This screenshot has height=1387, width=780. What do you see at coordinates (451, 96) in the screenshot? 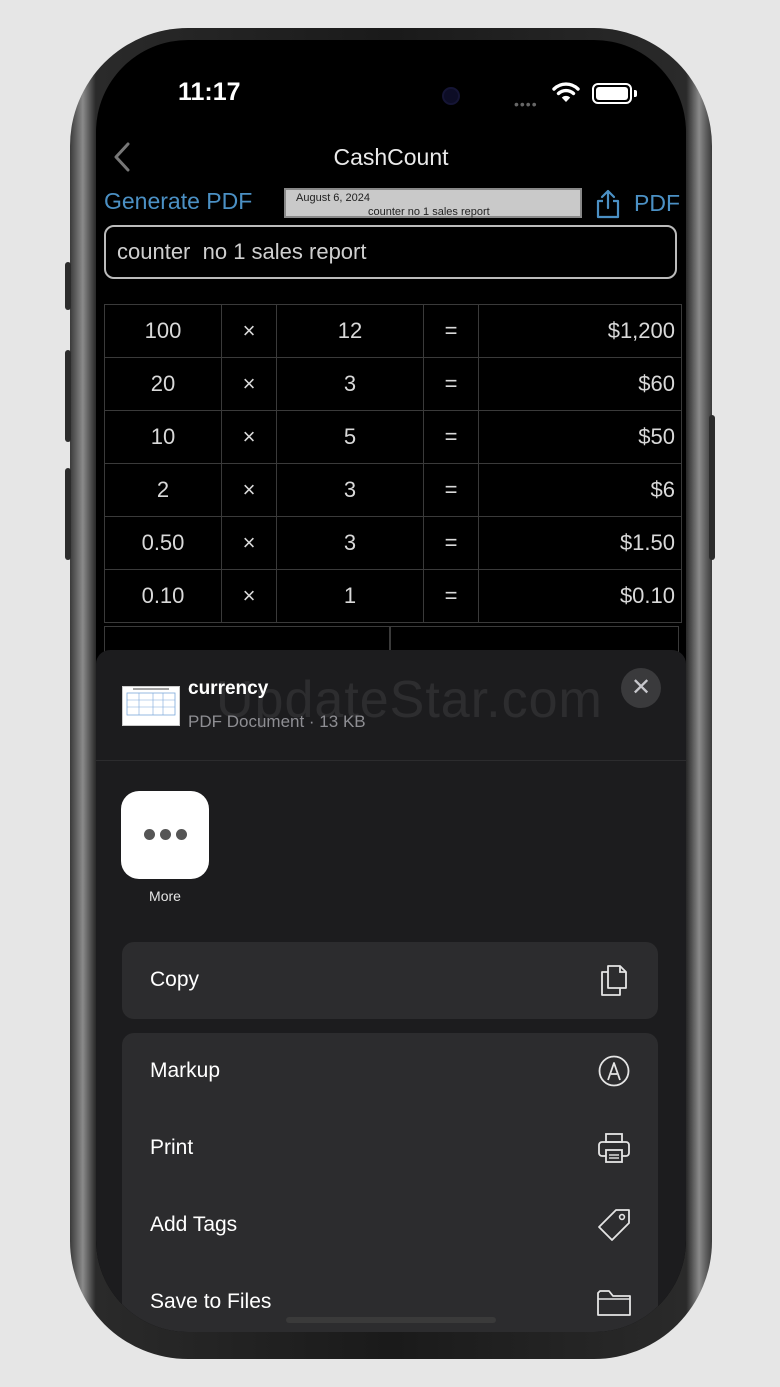
I see `camera-icon` at bounding box center [451, 96].